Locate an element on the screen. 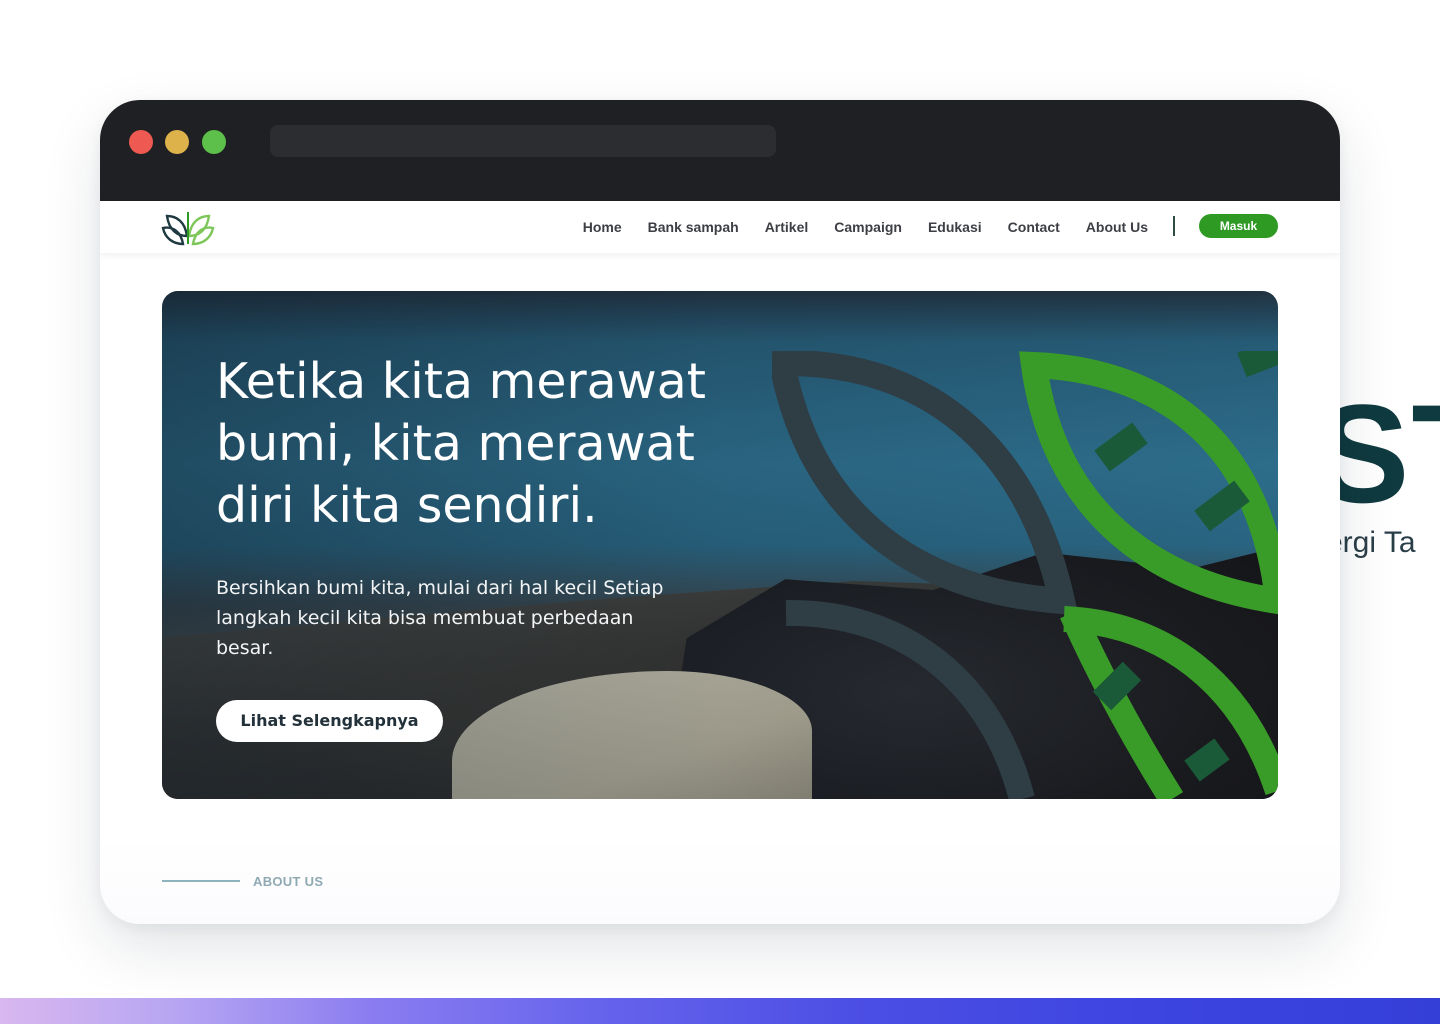 The height and width of the screenshot is (1024, 1440). learn-more-button: Lihat Selengkapnya is located at coordinates (329, 721).